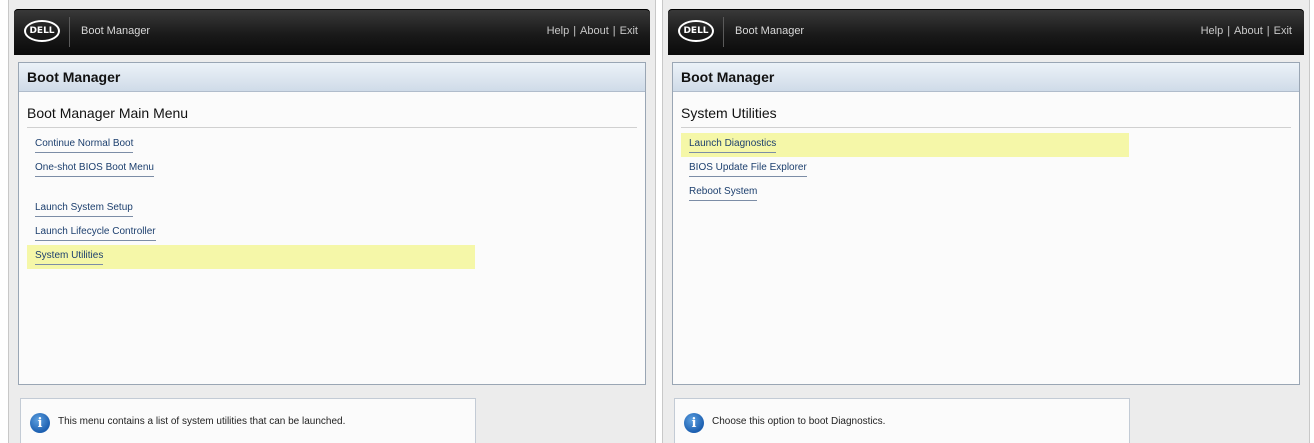  What do you see at coordinates (733, 145) in the screenshot?
I see `menu-item-label: Launch Diagnostics` at bounding box center [733, 145].